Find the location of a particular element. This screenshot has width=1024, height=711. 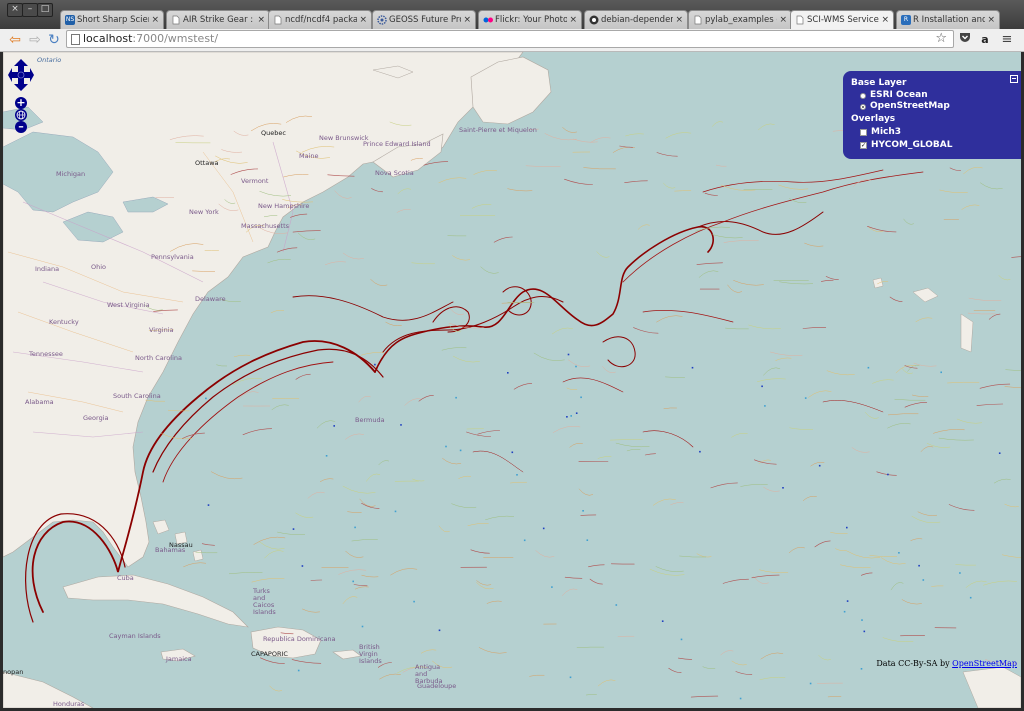

amazon-icon: a is located at coordinates (985, 40).